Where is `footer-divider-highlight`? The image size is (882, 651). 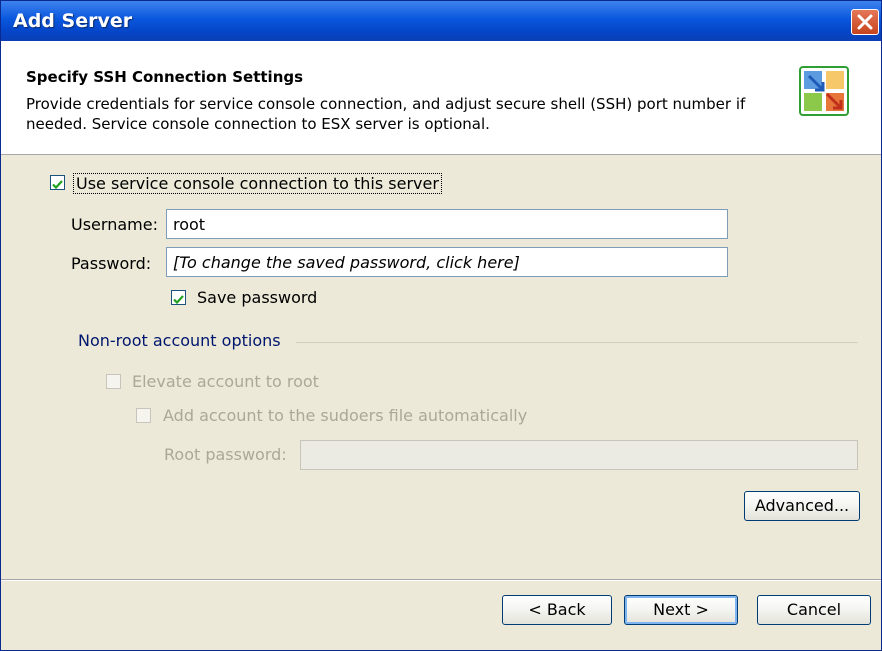
footer-divider-highlight is located at coordinates (441, 580).